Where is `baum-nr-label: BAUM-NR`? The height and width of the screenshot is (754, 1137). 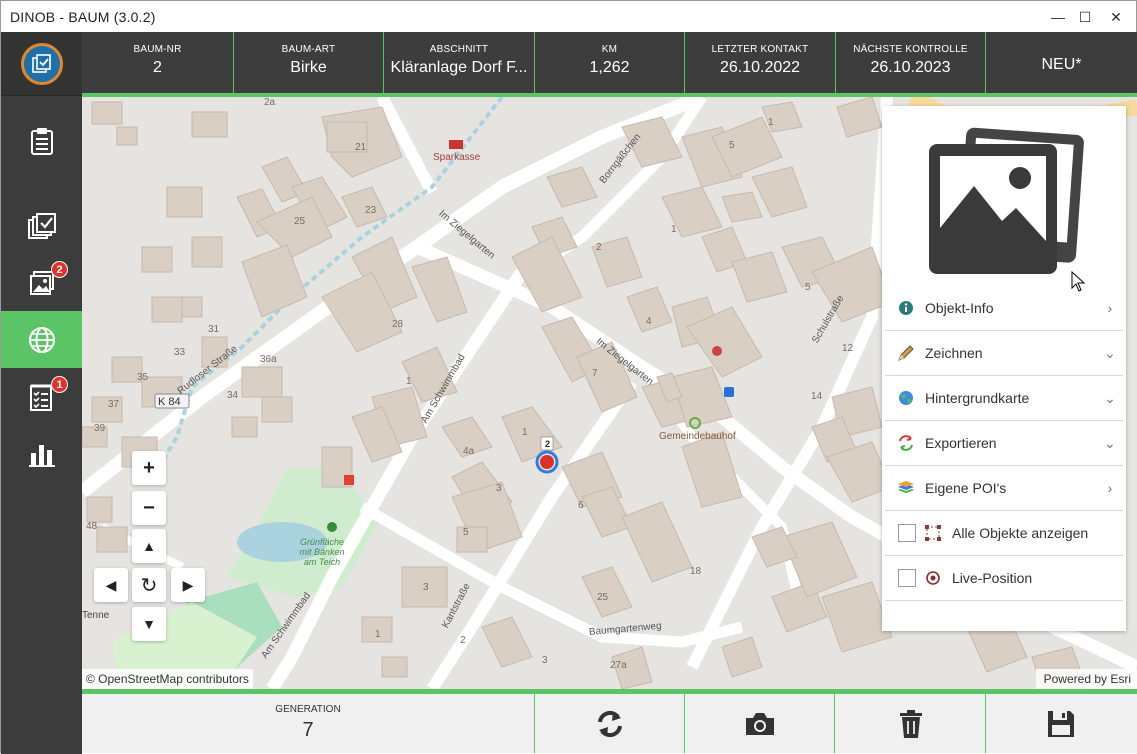 baum-nr-label: BAUM-NR is located at coordinates (157, 49).